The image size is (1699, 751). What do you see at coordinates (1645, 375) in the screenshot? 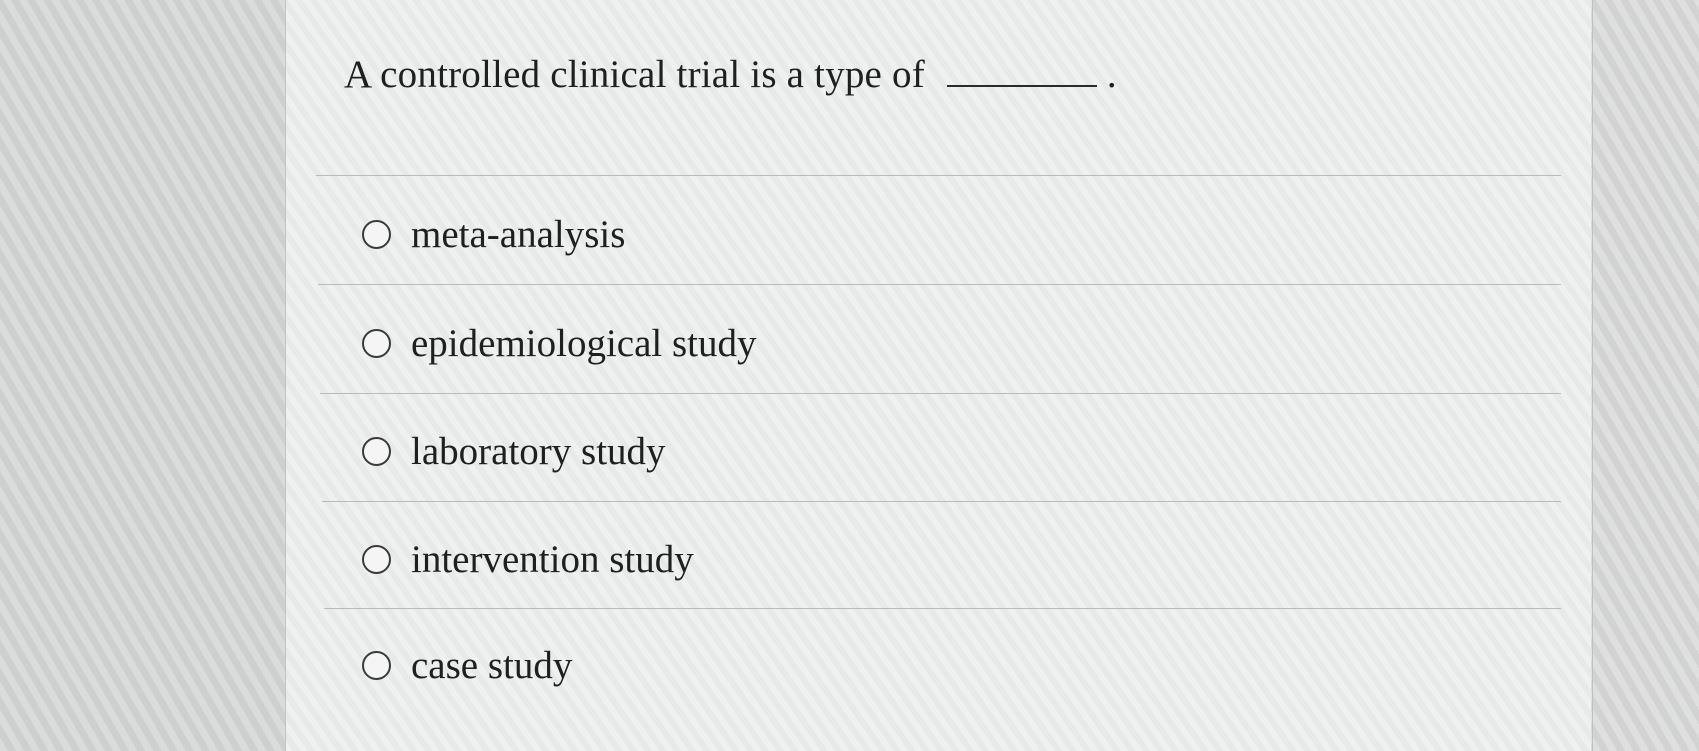
I see `right-margin` at bounding box center [1645, 375].